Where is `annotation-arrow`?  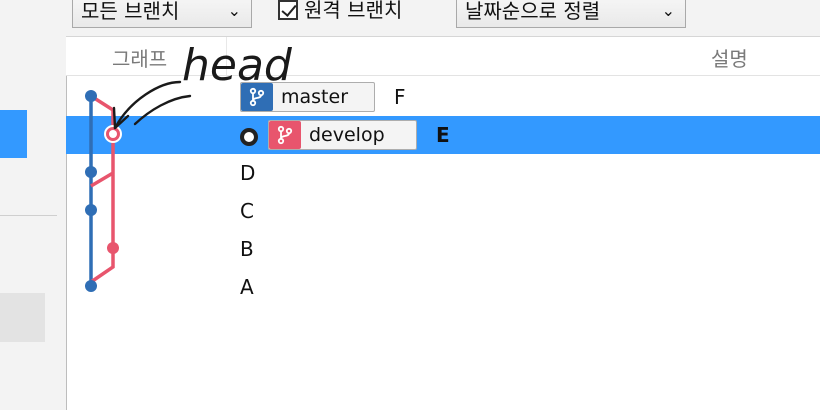
annotation-arrow is located at coordinates (147, 105).